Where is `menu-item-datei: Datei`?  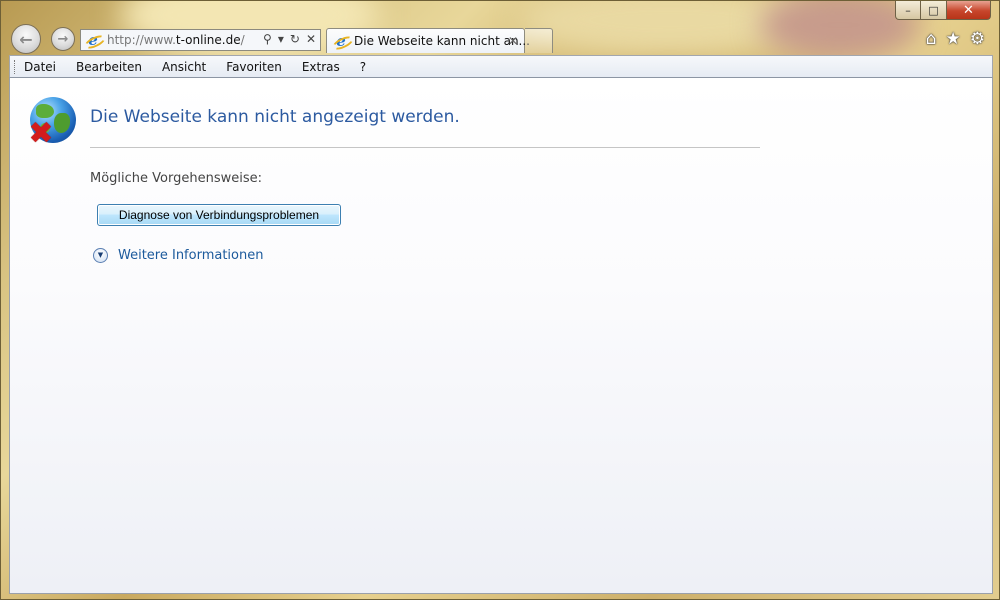 menu-item-datei: Datei is located at coordinates (40, 67).